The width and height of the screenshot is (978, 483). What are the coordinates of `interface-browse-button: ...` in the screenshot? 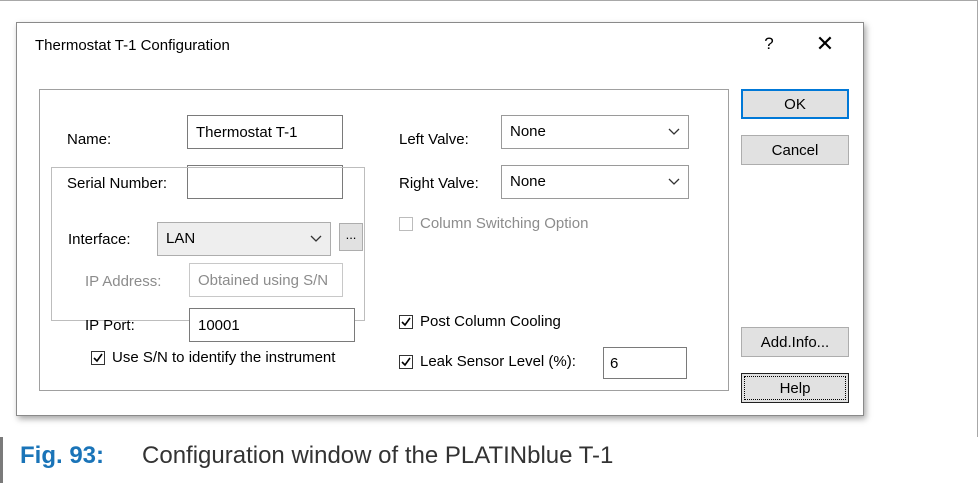 It's located at (351, 237).